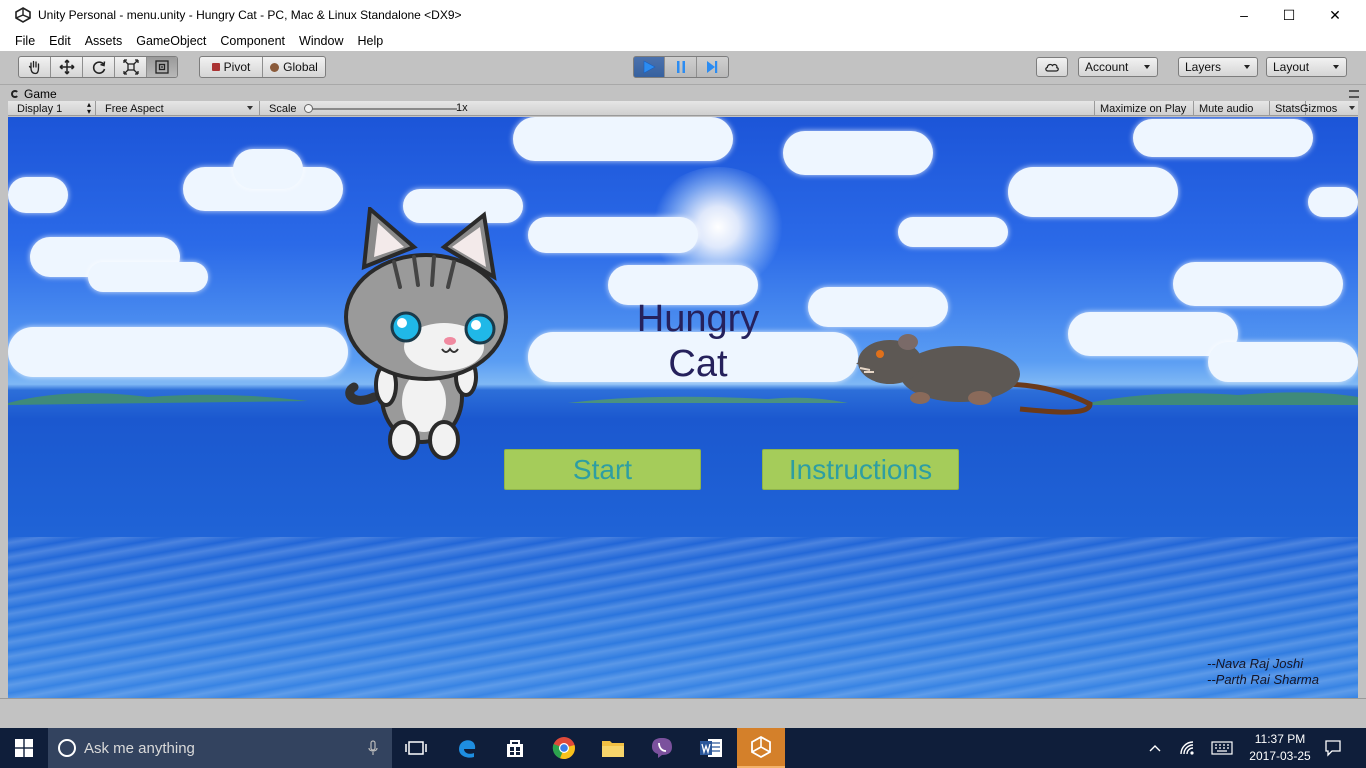  I want to click on viber-button, so click(662, 748).